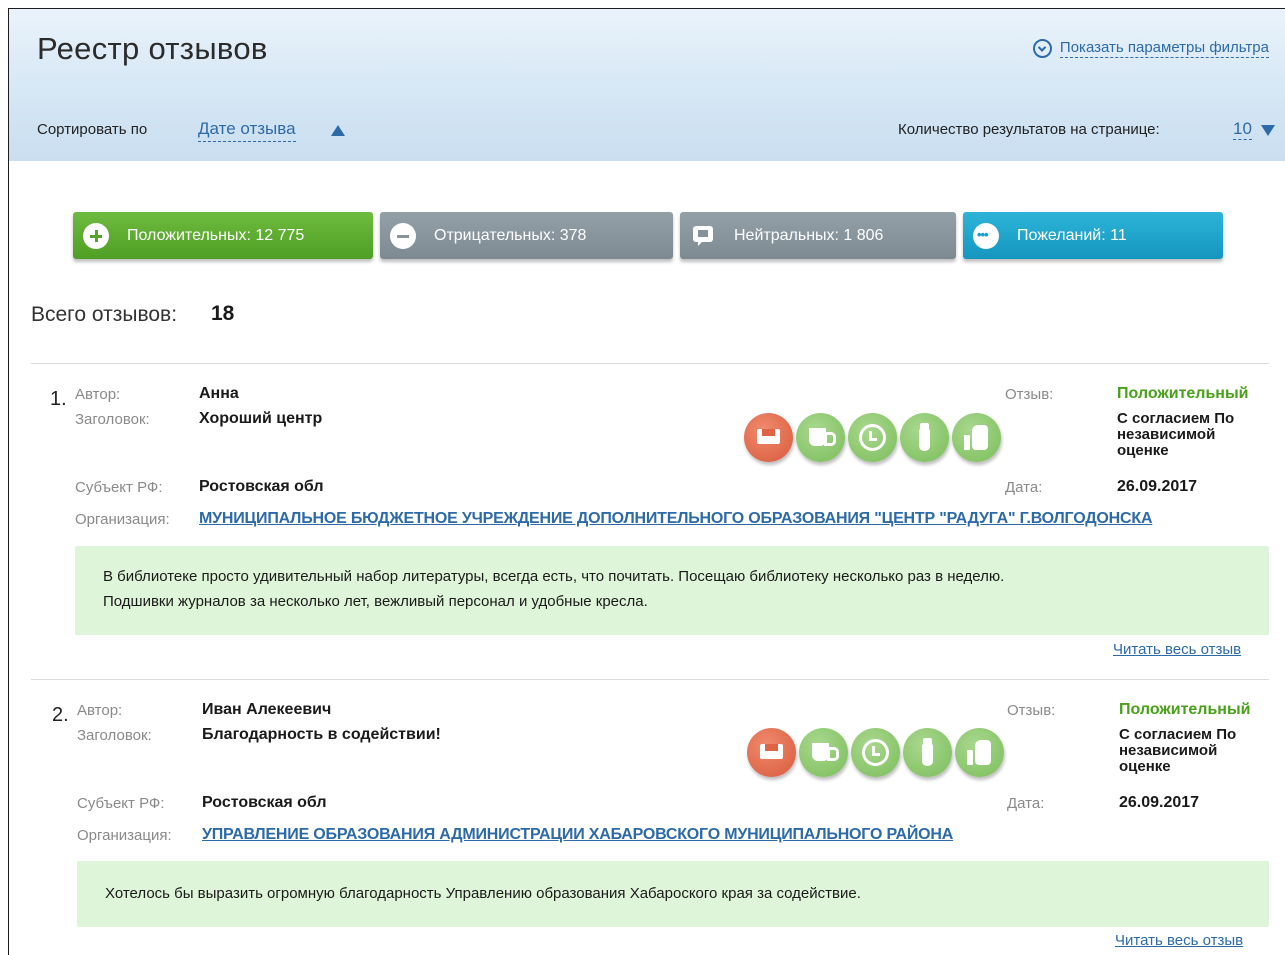 This screenshot has width=1285, height=955. What do you see at coordinates (267, 709) in the screenshot?
I see `author-value: Иван Алекеевич` at bounding box center [267, 709].